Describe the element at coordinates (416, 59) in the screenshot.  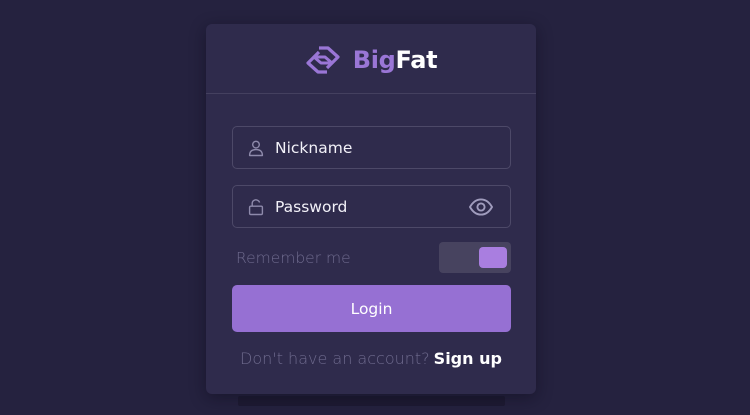
I see `brand-name-part-fat: Fat` at that location.